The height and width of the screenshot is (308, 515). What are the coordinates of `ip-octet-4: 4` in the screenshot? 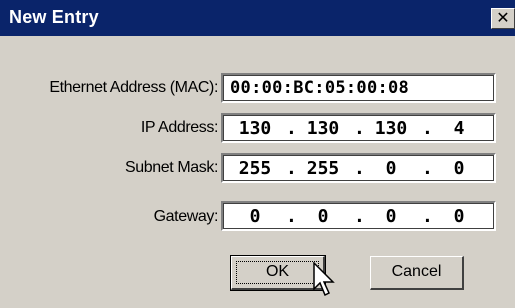 It's located at (459, 128).